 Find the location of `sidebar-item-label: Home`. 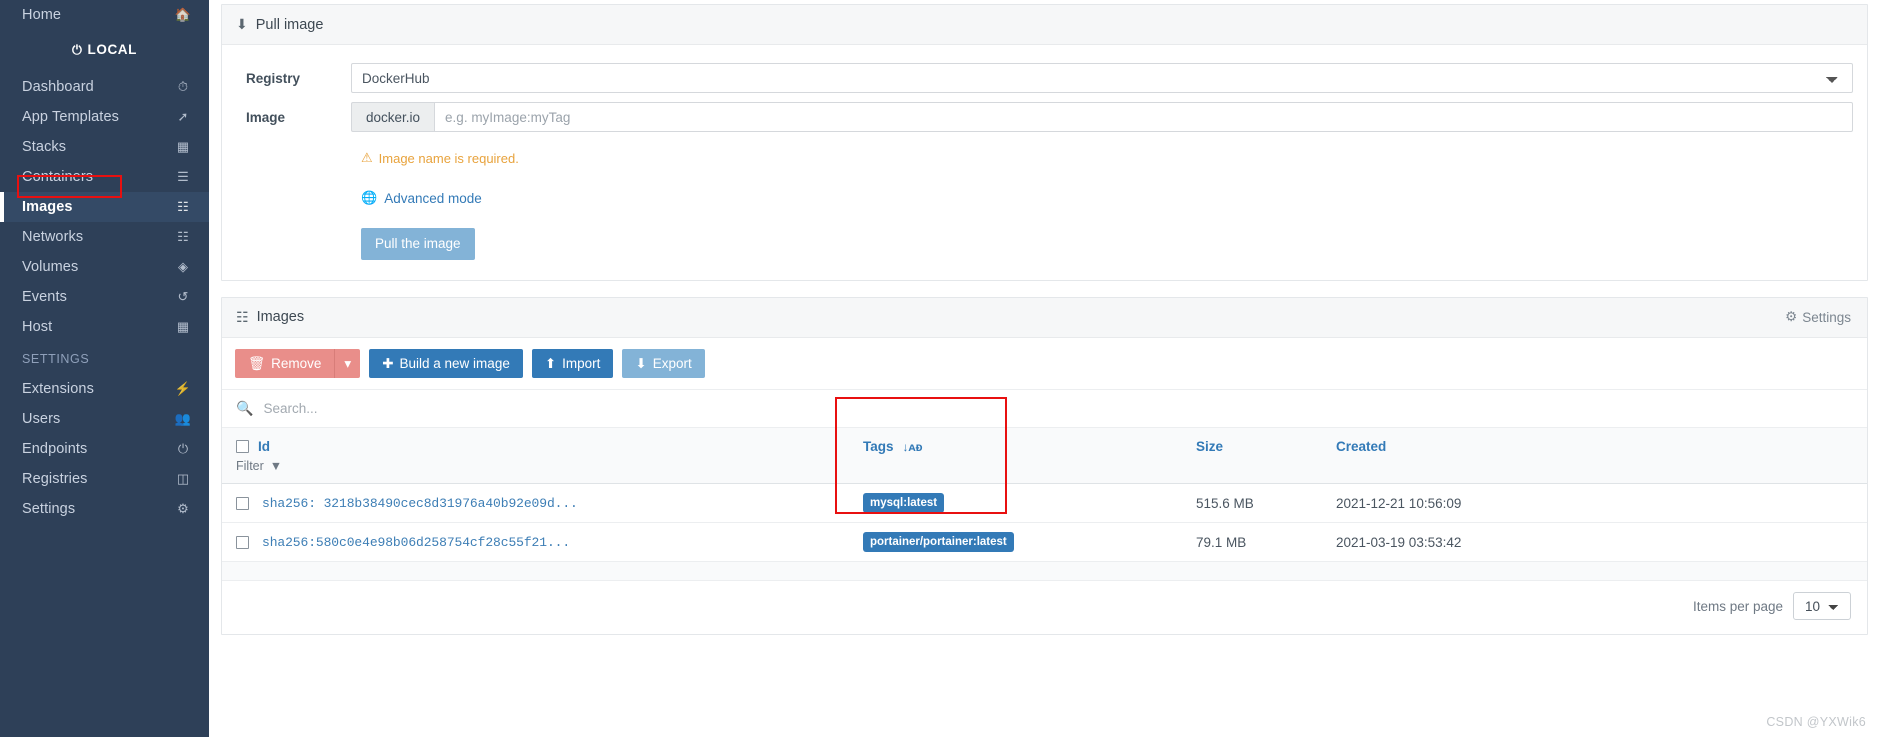

sidebar-item-label: Home is located at coordinates (42, 15).